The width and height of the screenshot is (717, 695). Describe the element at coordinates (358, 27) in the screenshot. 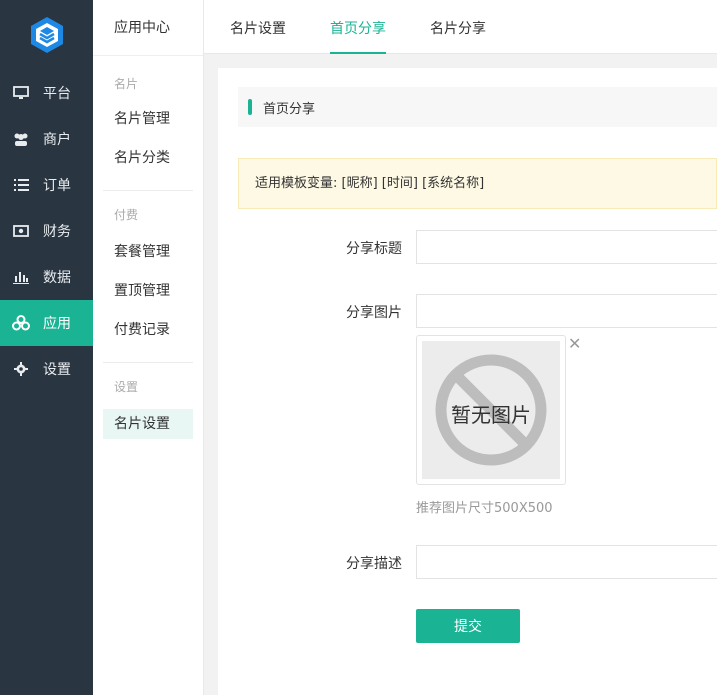

I see `tab-home-share: 首页分享` at that location.